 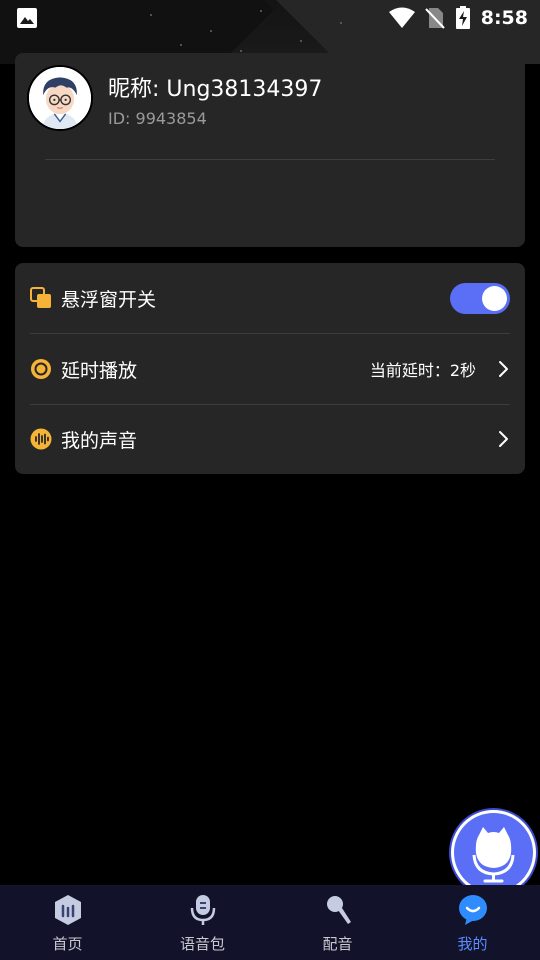 I want to click on toggle-knob, so click(x=494, y=298).